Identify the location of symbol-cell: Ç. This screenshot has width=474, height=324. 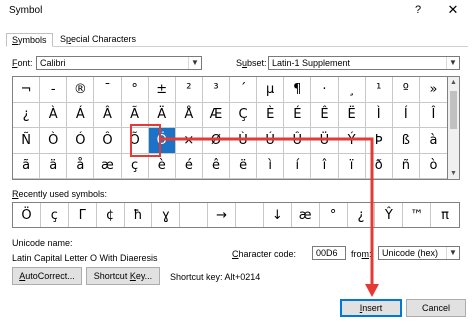
(244, 115).